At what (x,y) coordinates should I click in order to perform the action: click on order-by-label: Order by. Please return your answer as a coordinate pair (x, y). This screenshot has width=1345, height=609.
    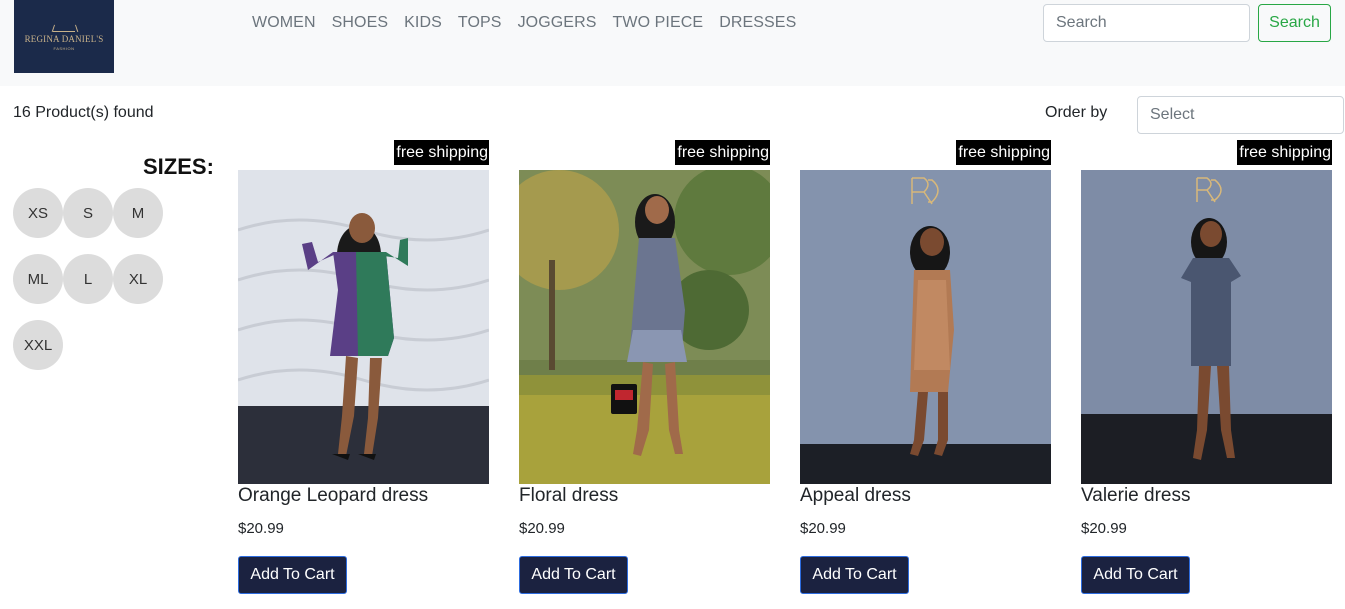
    Looking at the image, I should click on (1076, 112).